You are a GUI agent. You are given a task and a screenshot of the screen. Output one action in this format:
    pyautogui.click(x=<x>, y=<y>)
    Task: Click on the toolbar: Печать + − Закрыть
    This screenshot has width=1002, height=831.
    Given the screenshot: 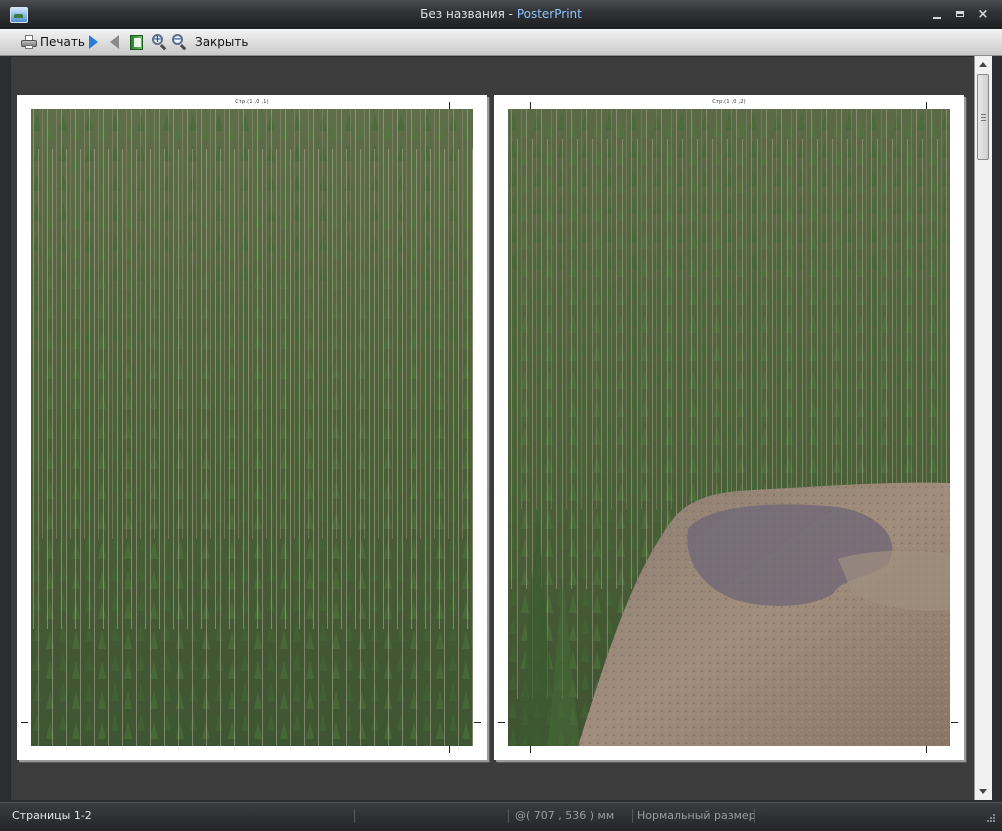 What is the action you would take?
    pyautogui.click(x=501, y=42)
    